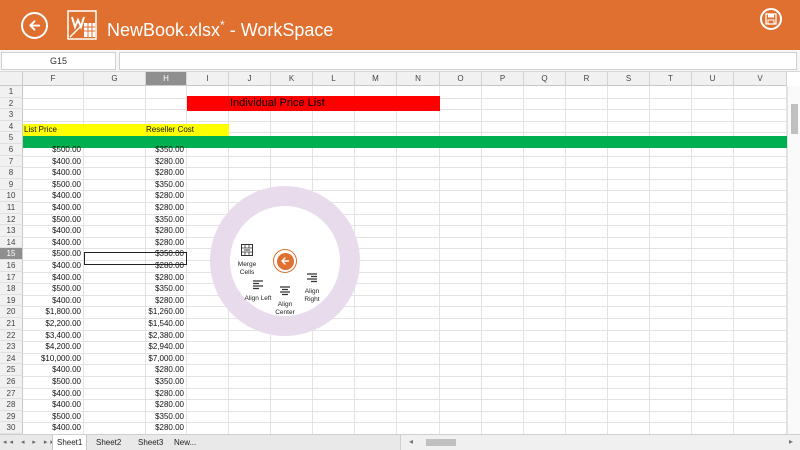  What do you see at coordinates (11, 138) in the screenshot?
I see `row-header-5: 5` at bounding box center [11, 138].